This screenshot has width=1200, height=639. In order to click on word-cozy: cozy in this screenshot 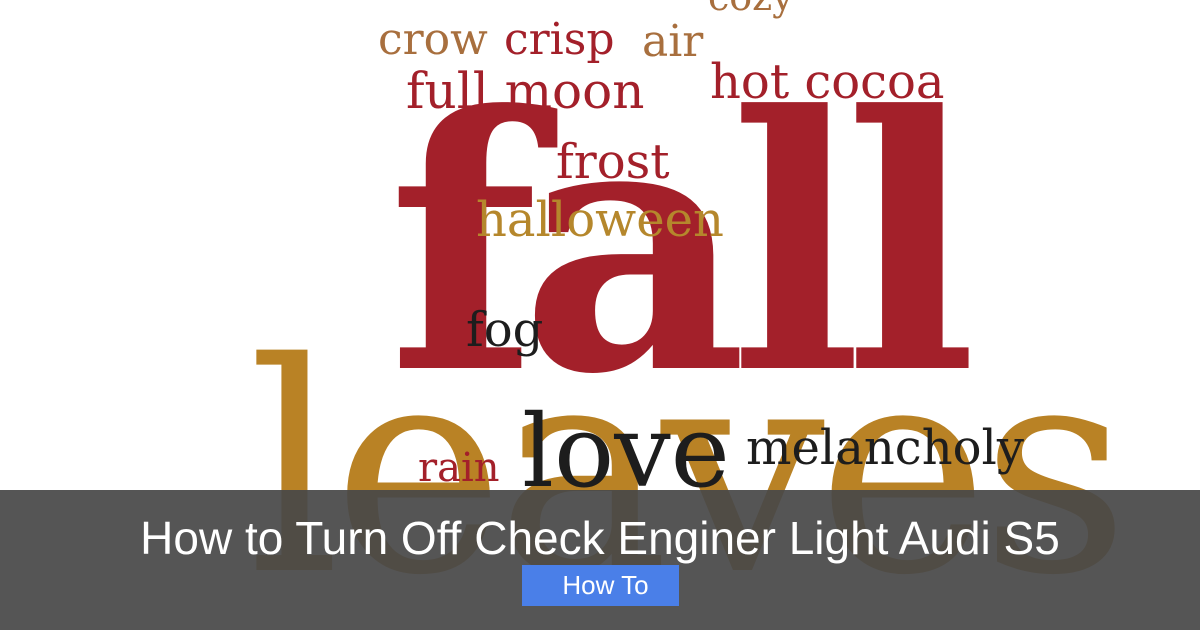, I will do `click(751, 8)`.